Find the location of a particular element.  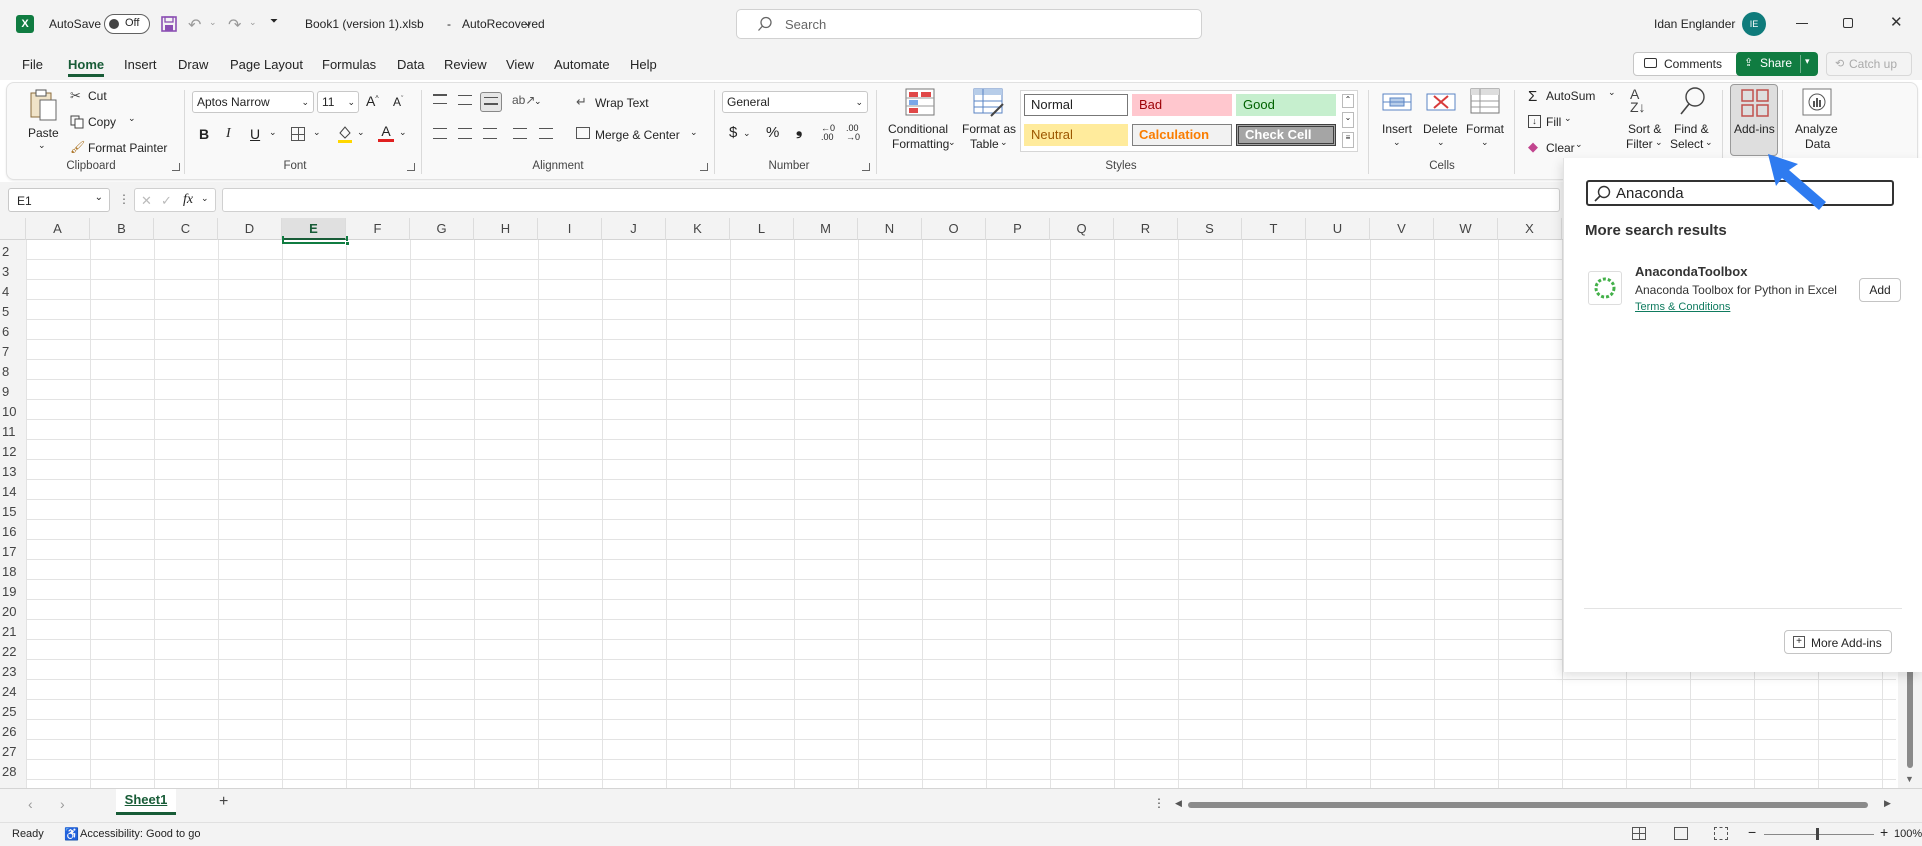

style-check-cell: Check Cell is located at coordinates (1286, 135).